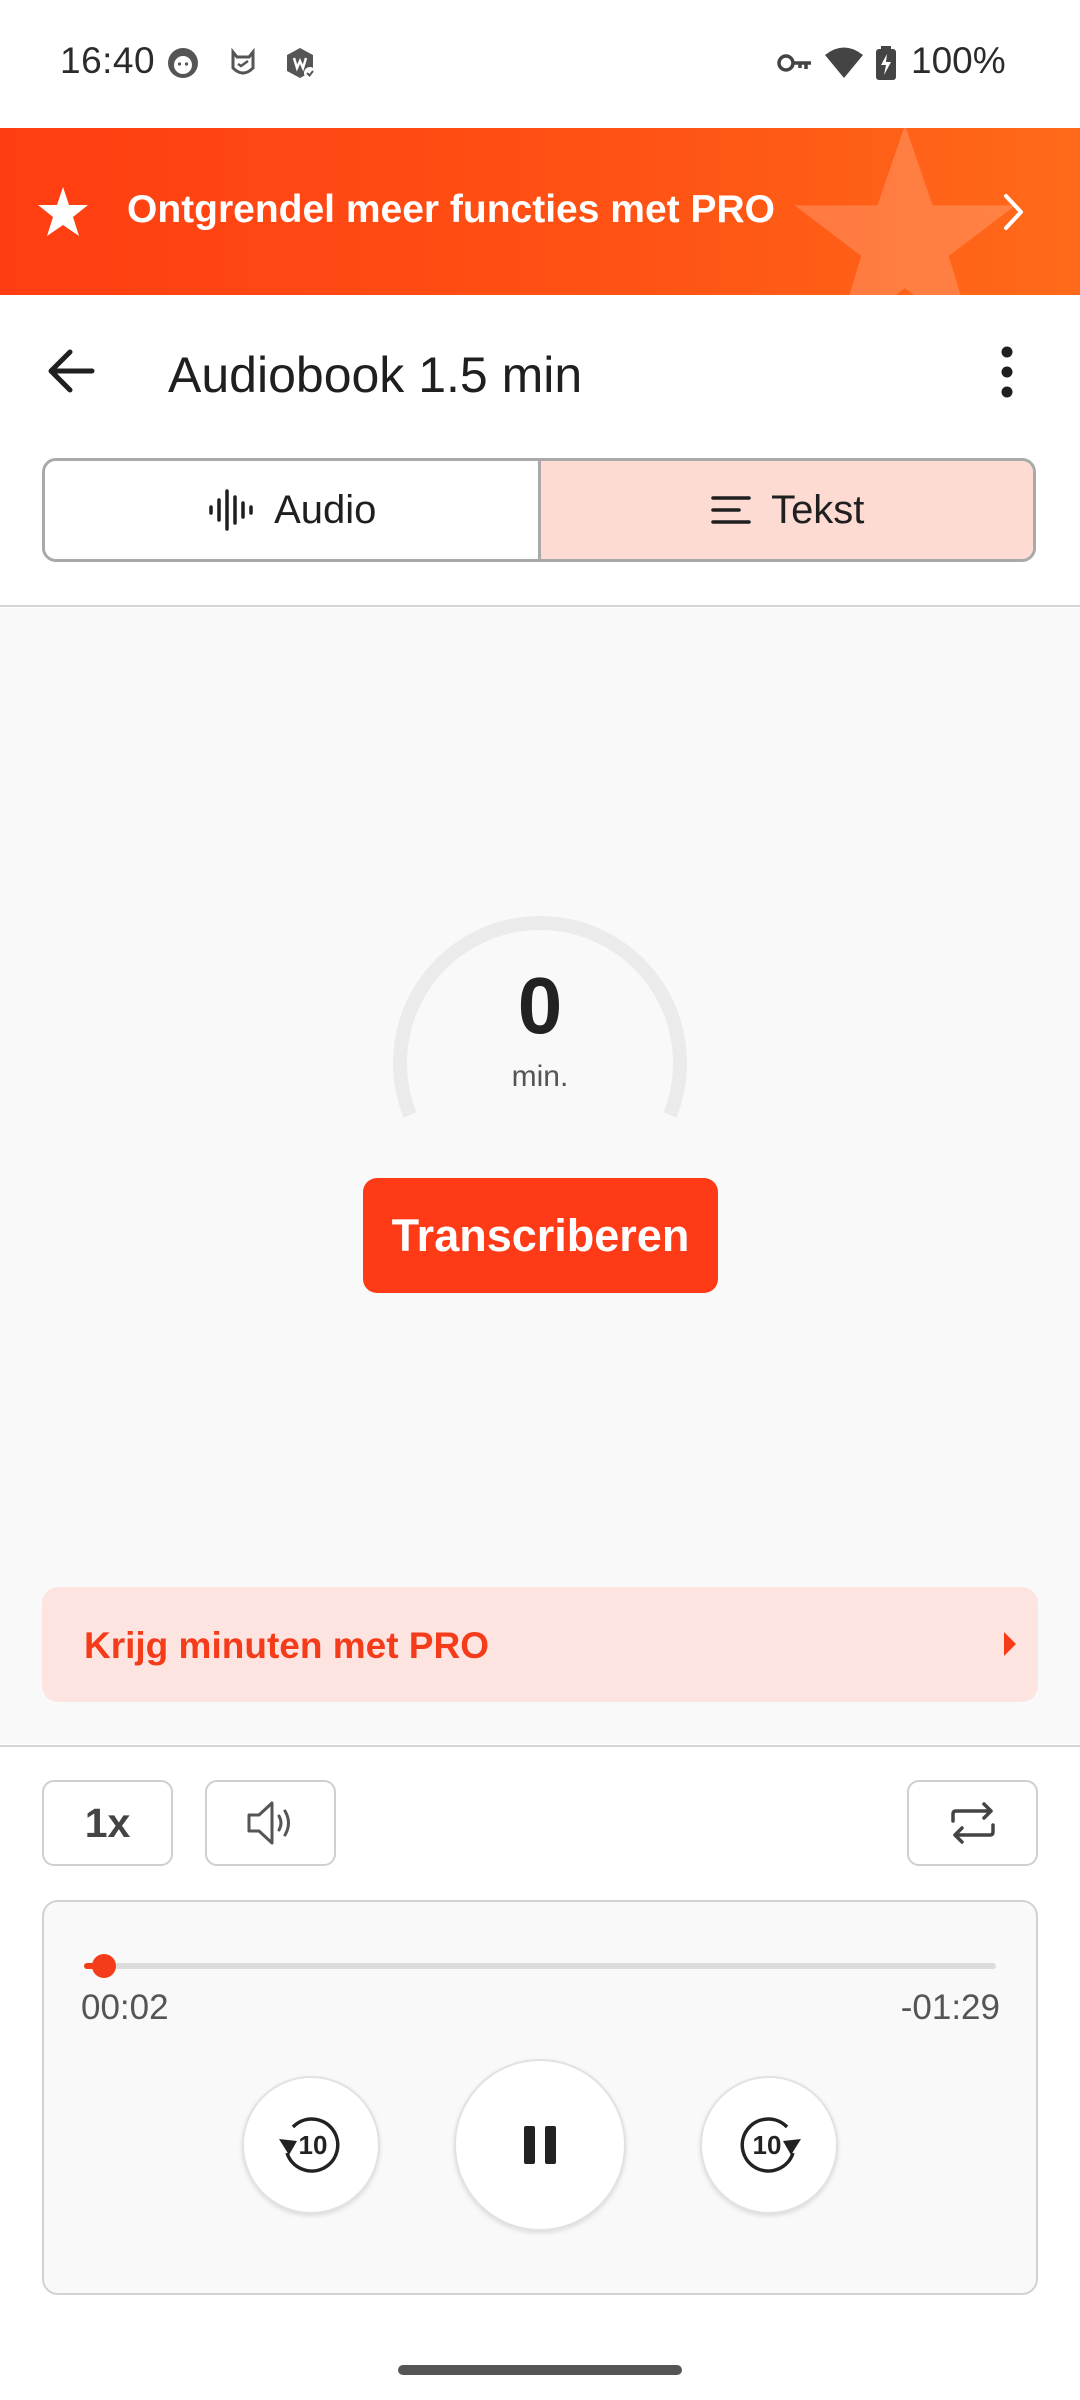  Describe the element at coordinates (1010, 1644) in the screenshot. I see `caret-right-icon` at that location.